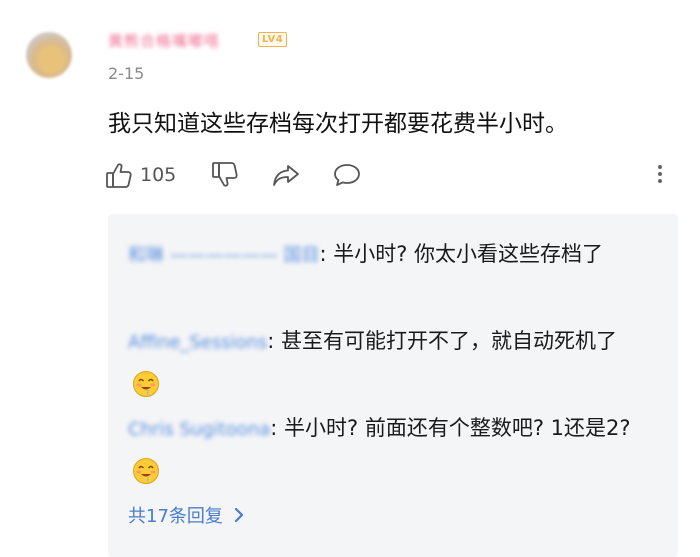  What do you see at coordinates (273, 39) in the screenshot?
I see `level-badge: LV4` at bounding box center [273, 39].